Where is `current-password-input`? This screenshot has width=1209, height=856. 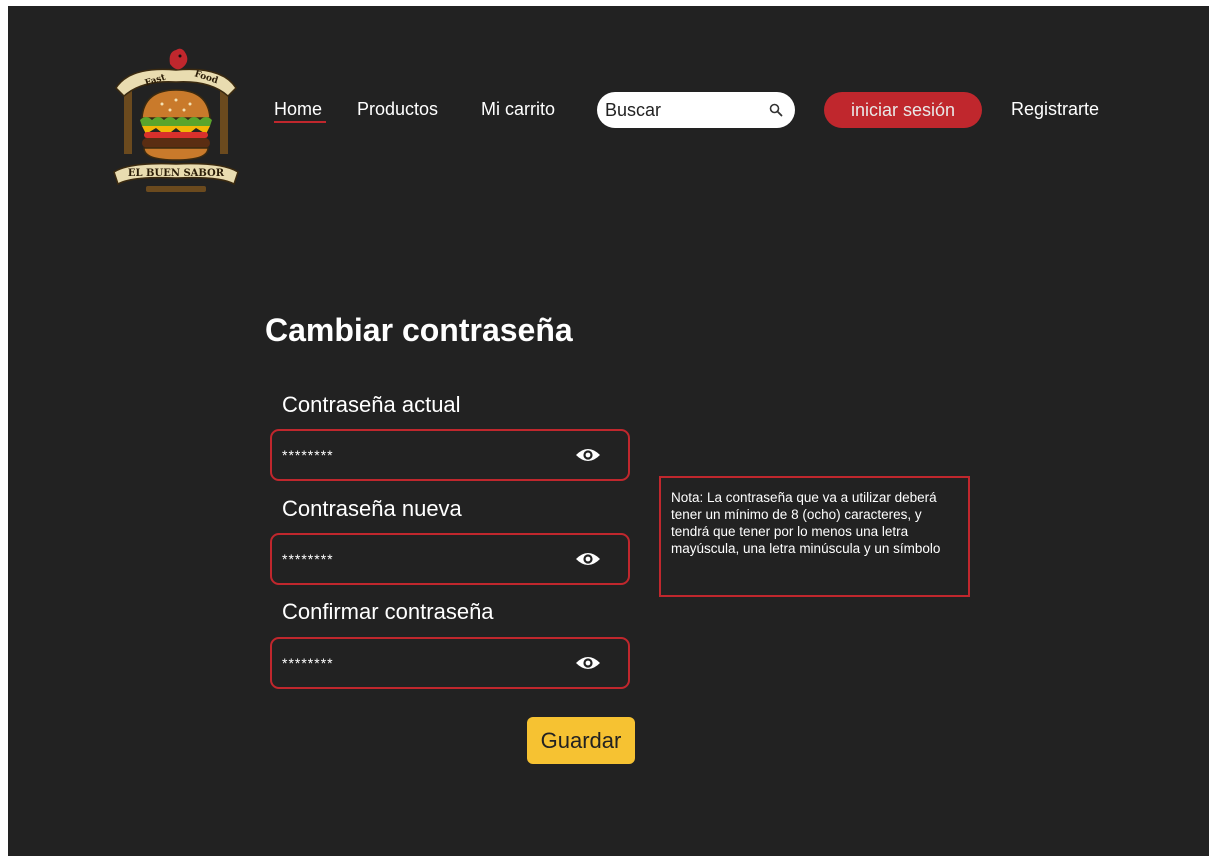 current-password-input is located at coordinates (417, 455).